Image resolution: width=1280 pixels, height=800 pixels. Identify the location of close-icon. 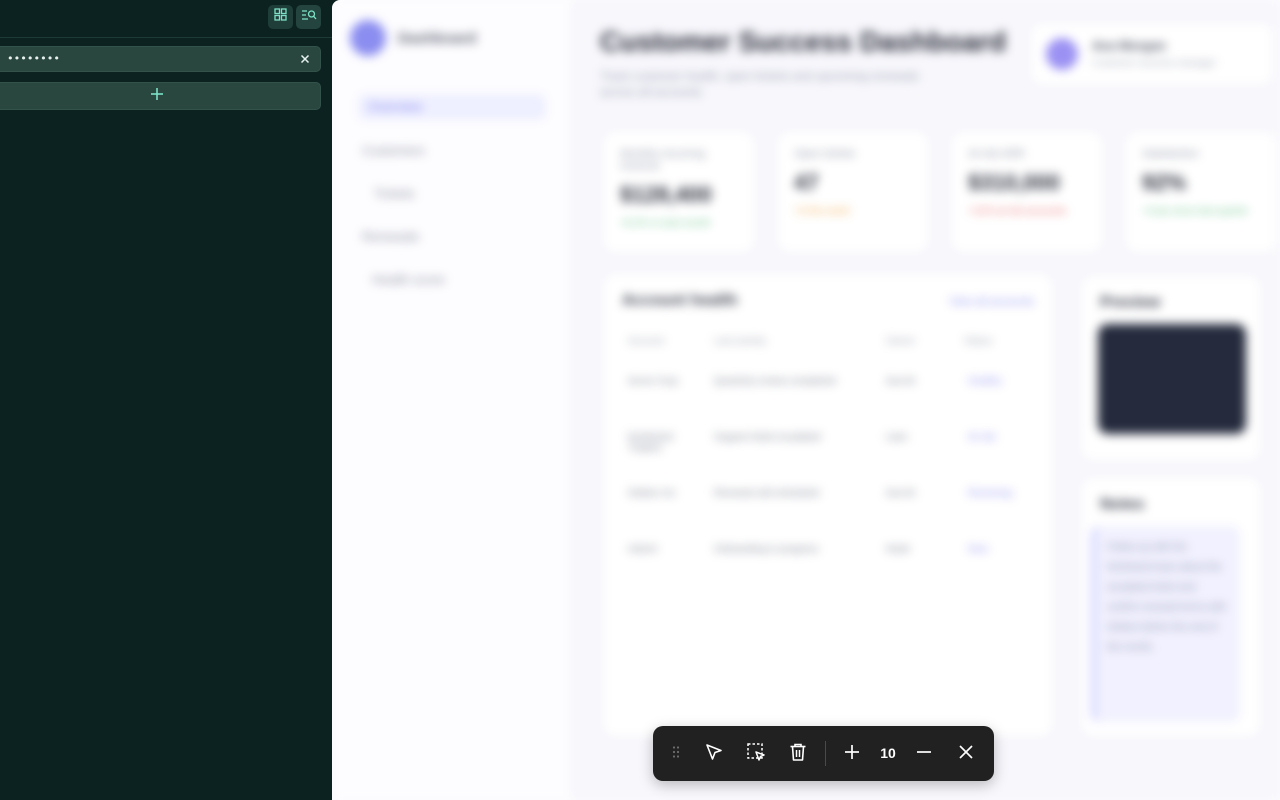
(966, 754).